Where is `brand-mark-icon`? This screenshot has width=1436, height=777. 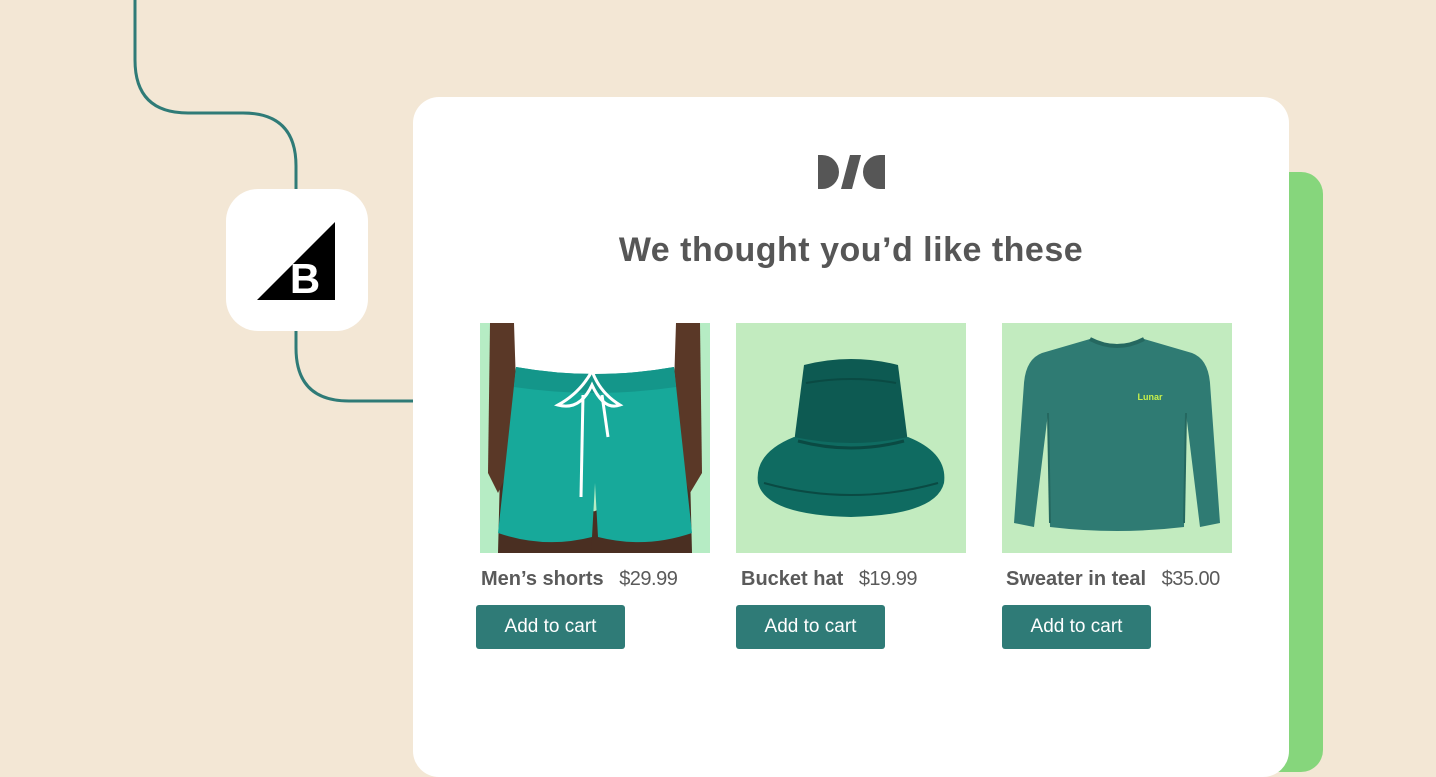
brand-mark-icon is located at coordinates (851, 172).